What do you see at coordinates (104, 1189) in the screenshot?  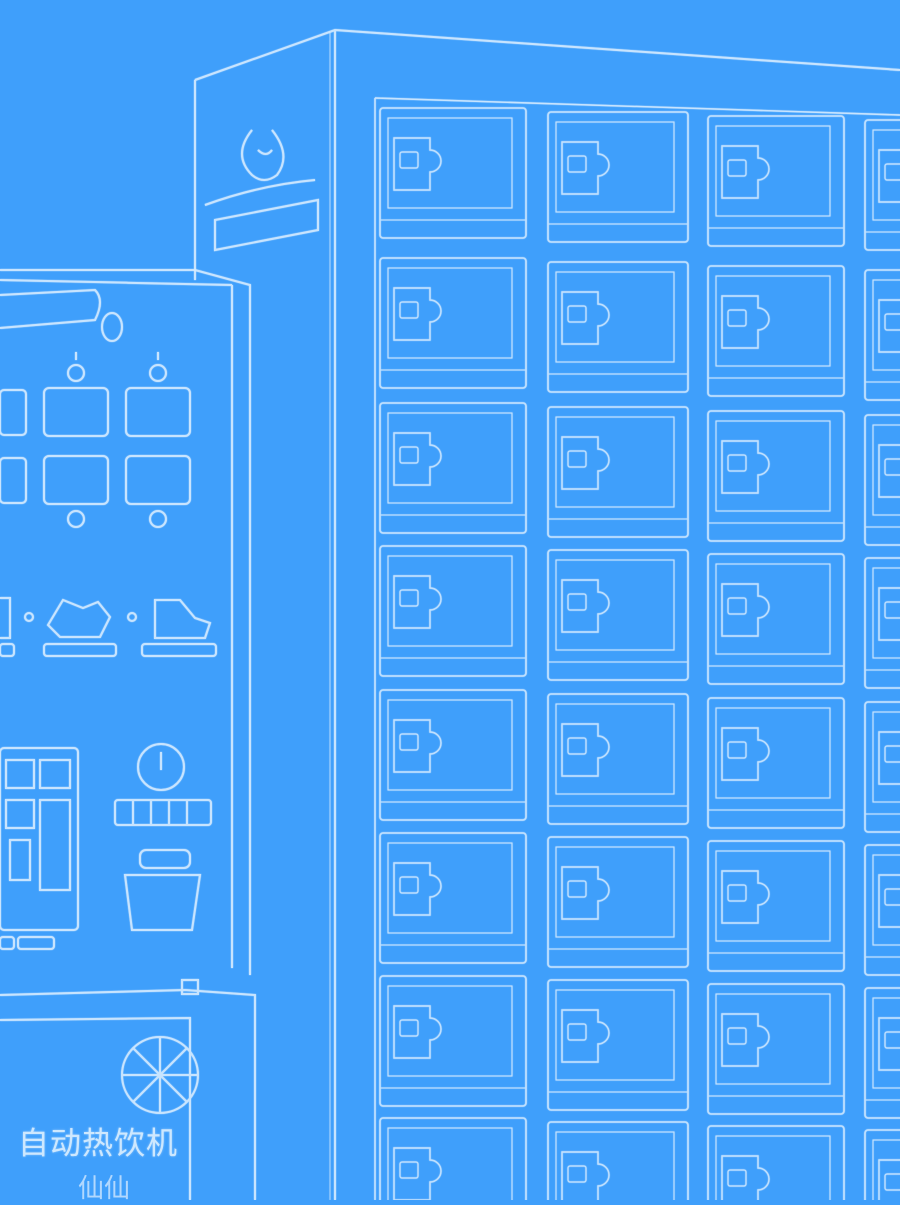 I see `machine-name-sub: 仙仙` at bounding box center [104, 1189].